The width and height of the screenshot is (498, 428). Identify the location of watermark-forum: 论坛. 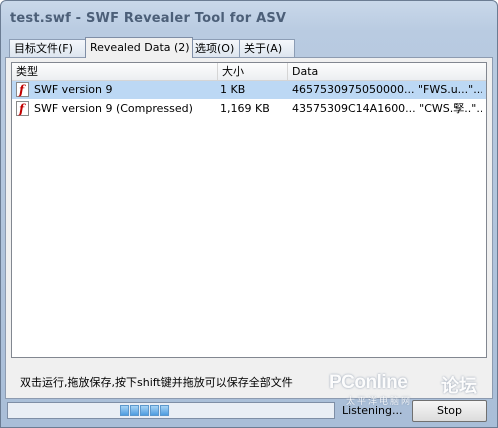
(459, 386).